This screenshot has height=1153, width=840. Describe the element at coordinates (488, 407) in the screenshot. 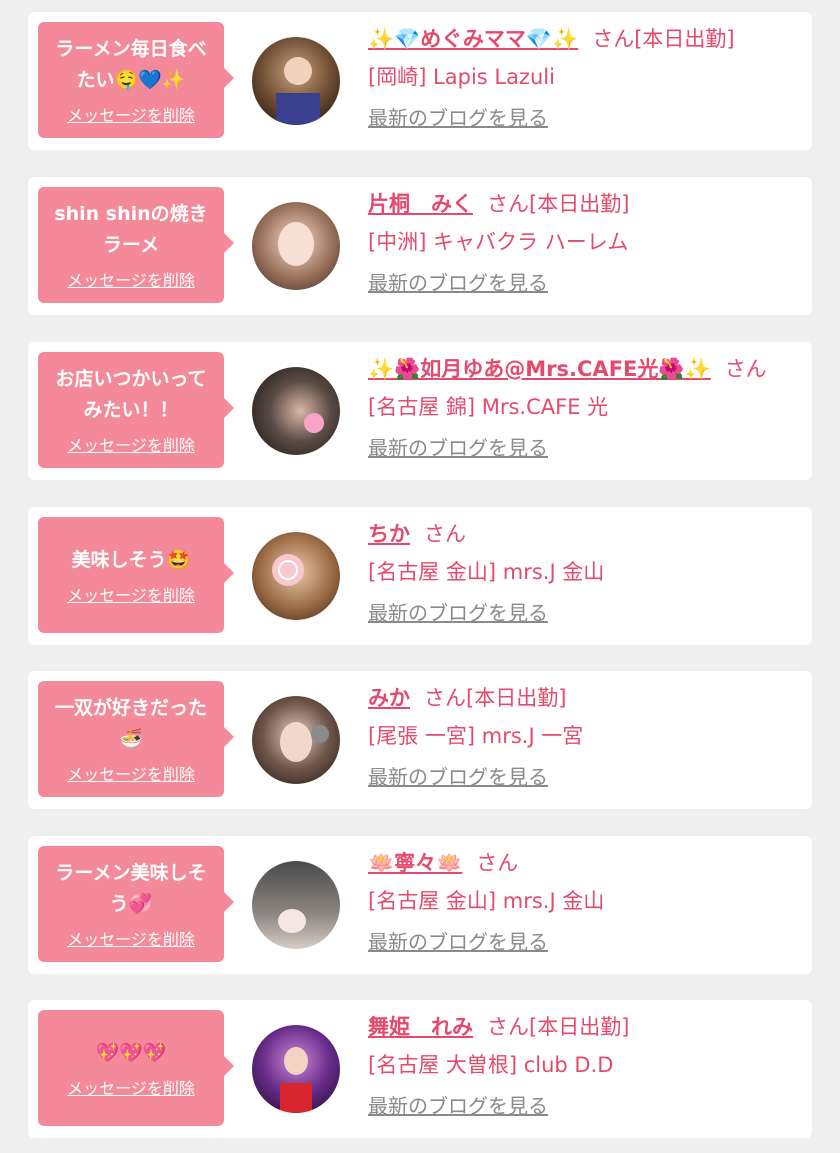

I see `shop-name: [名古屋 錦] Mrs.CAFE 光` at that location.